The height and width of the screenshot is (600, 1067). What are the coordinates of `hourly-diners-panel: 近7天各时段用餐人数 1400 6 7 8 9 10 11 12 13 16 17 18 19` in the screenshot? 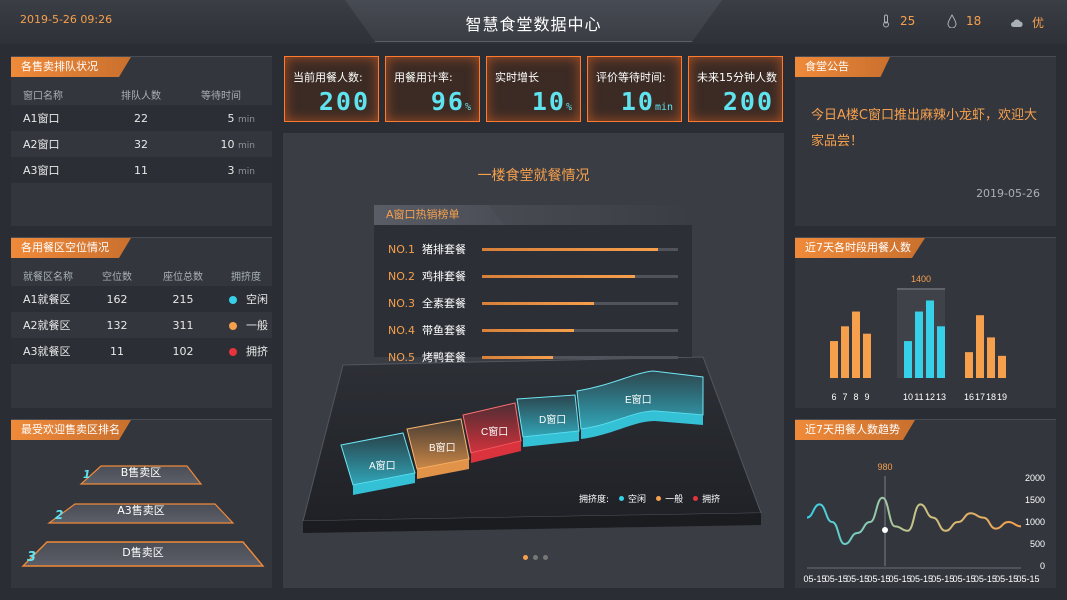 It's located at (925, 322).